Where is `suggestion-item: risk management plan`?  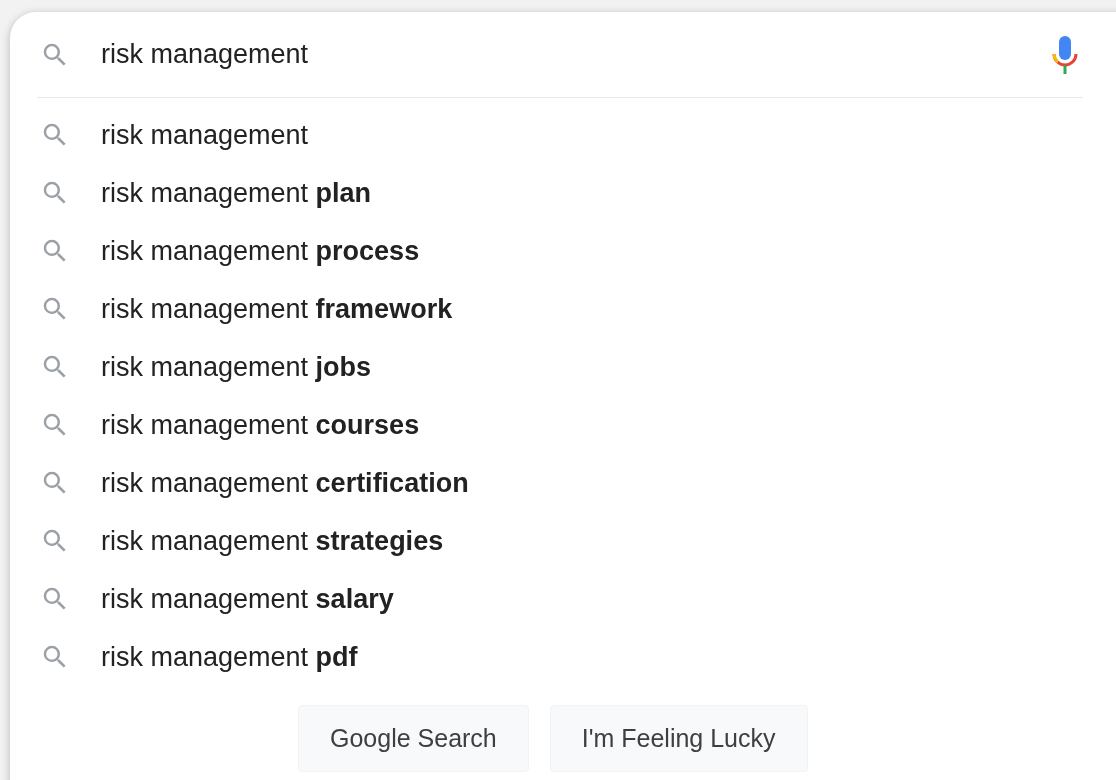 suggestion-item: risk management plan is located at coordinates (563, 193).